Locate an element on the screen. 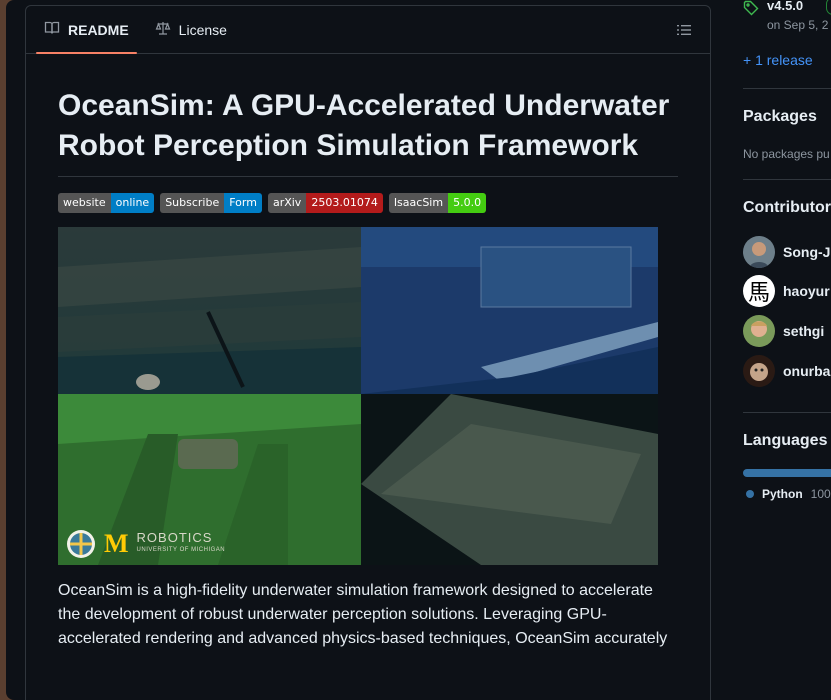 This screenshot has height=700, width=831. badge-label: Subscribe is located at coordinates (192, 203).